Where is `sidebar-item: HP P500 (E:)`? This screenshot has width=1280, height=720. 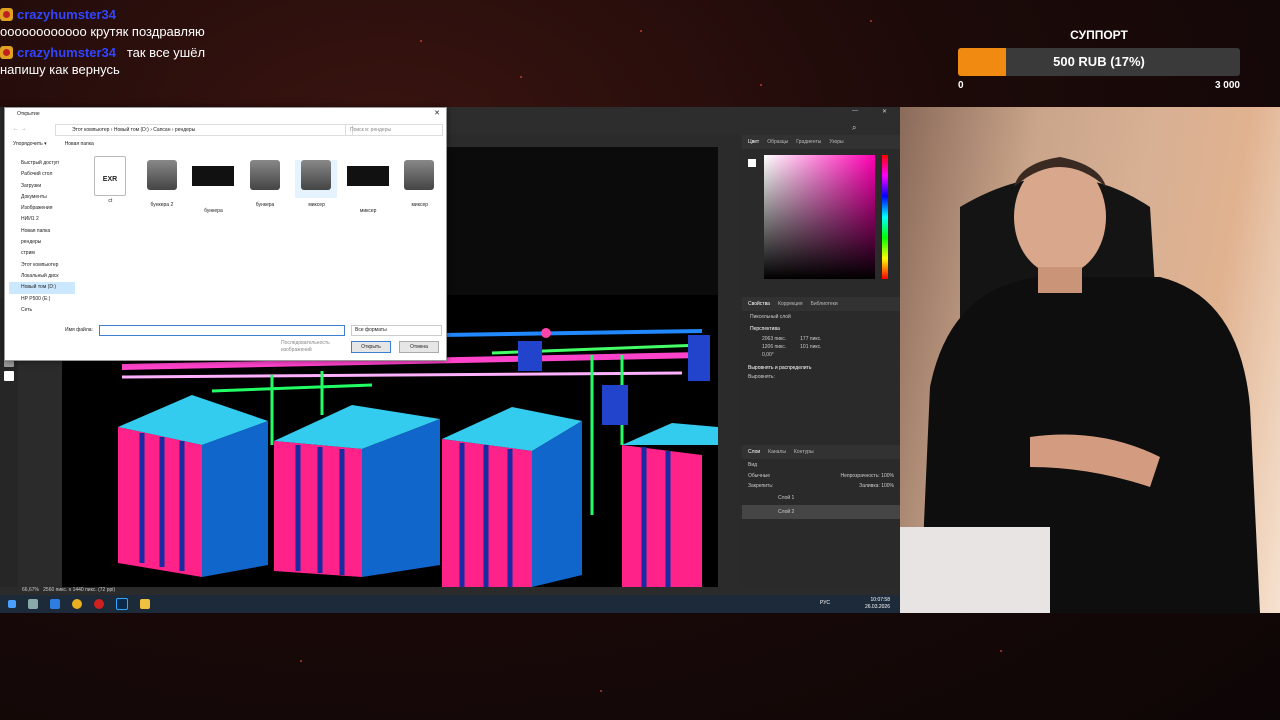
sidebar-item: HP P500 (E:) is located at coordinates (42, 299).